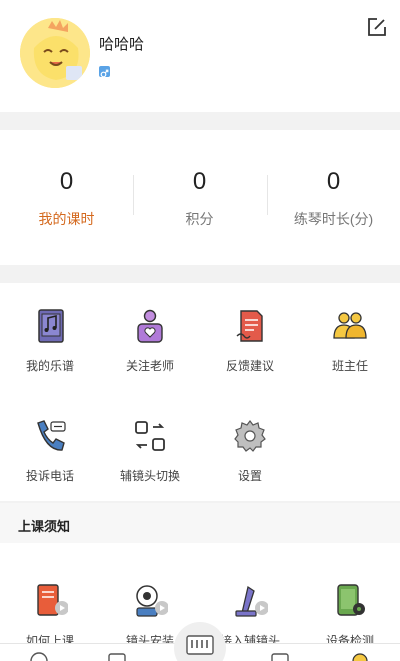 The image size is (400, 661). I want to click on teacher-icon, so click(150, 326).